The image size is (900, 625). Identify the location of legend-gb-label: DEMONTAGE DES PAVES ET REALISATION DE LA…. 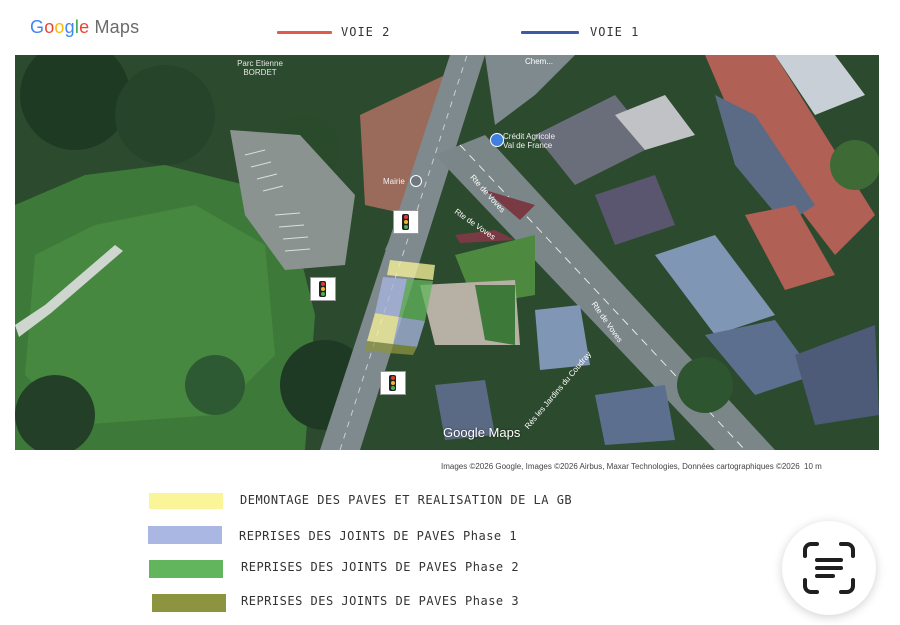
(406, 500).